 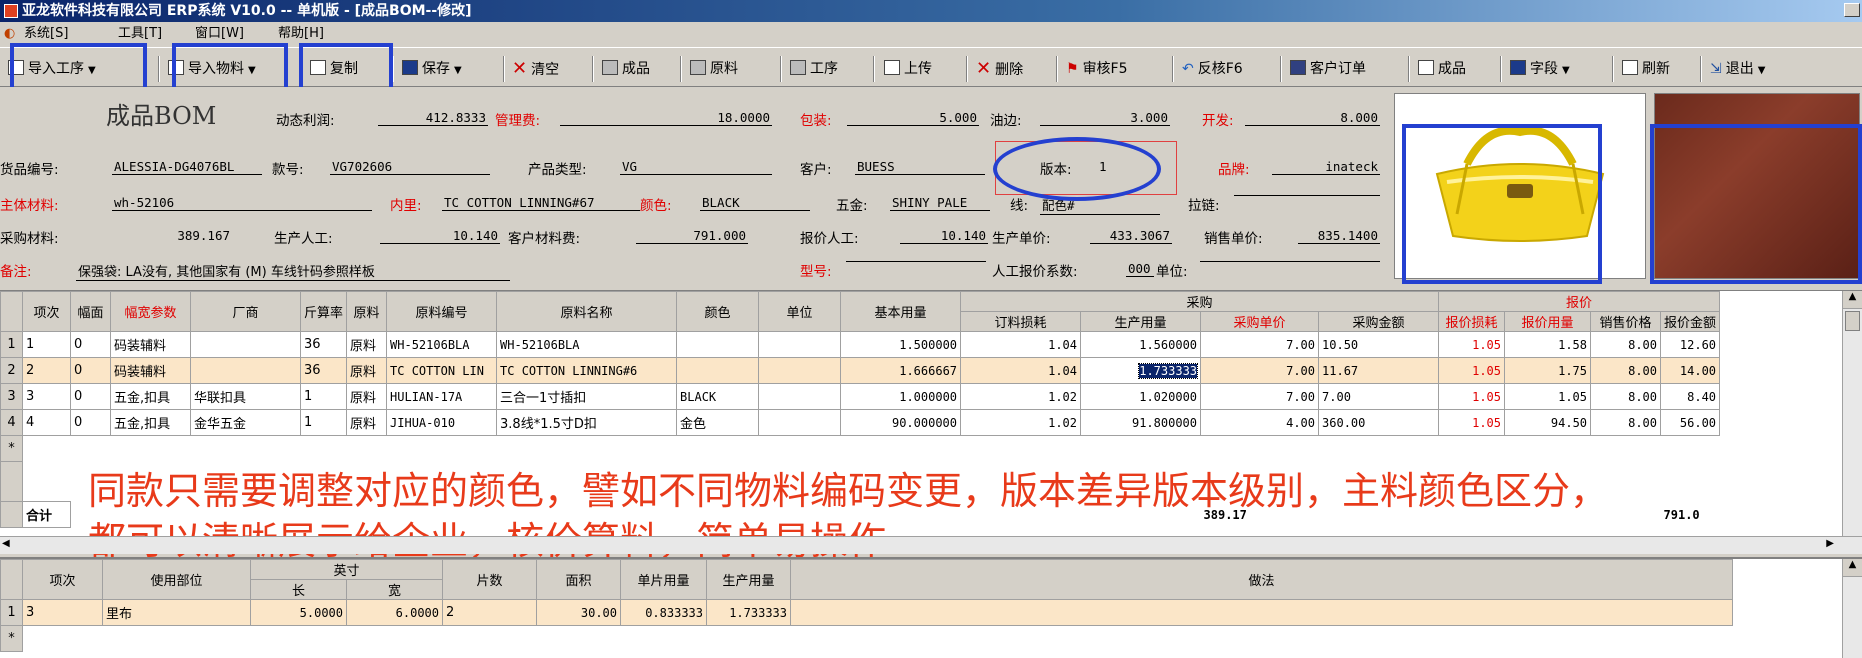 I want to click on row-number: 4, so click(x=11, y=422).